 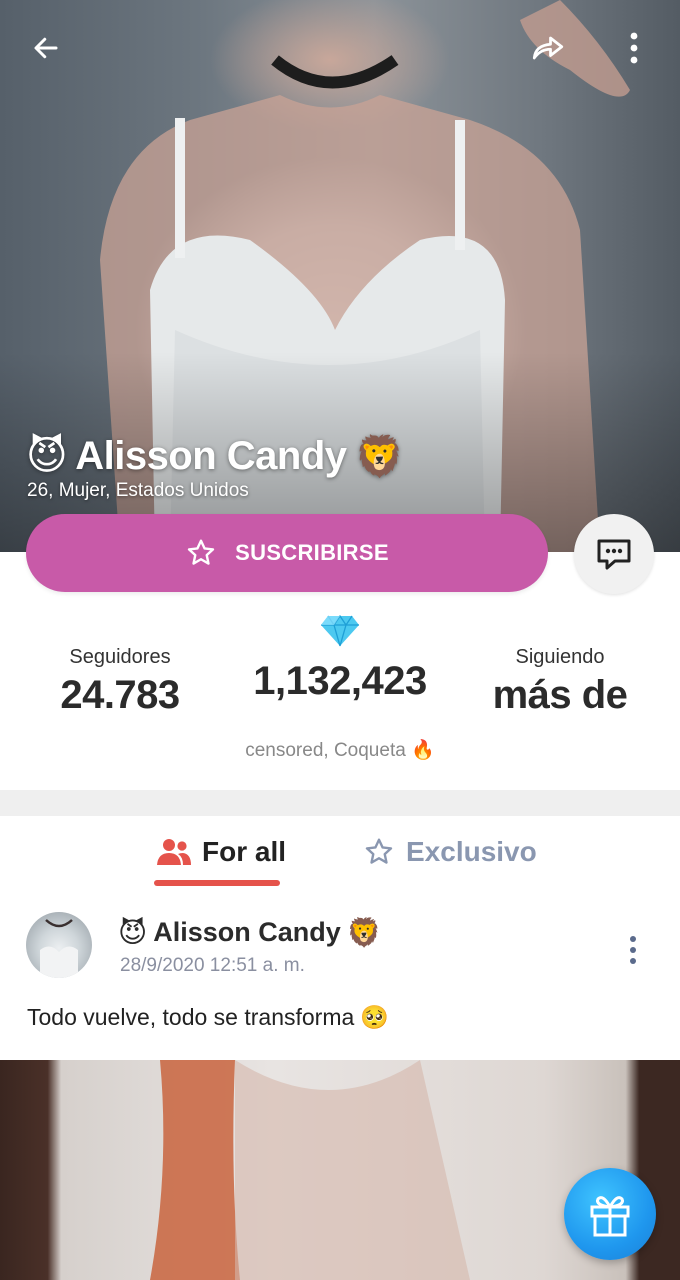 I want to click on post-text: Todo vuelve, todo se transforma 🥺, so click(x=208, y=1017).